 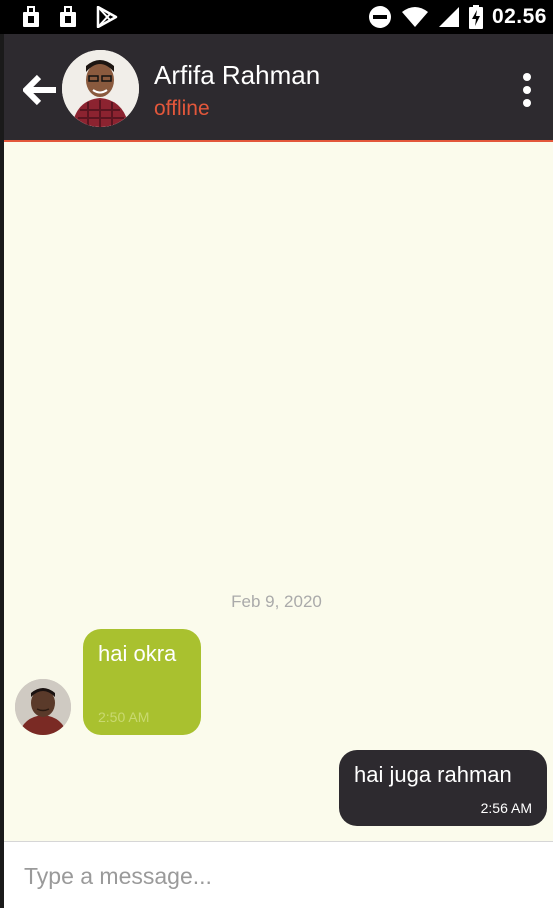 What do you see at coordinates (142, 682) in the screenshot?
I see `incoming-message-bubble: hai okra 2:50 AM` at bounding box center [142, 682].